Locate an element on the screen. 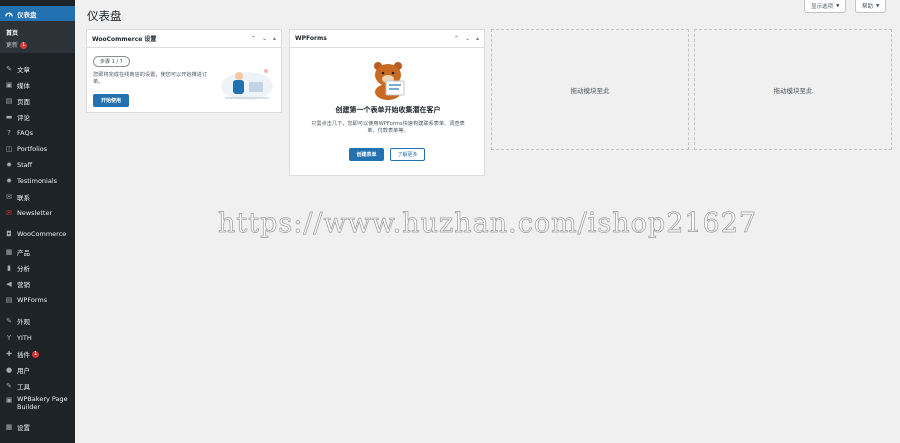 The image size is (900, 443). widget-header: WooCommerce 设置 ⌃ ⌄ ▴ is located at coordinates (184, 39).